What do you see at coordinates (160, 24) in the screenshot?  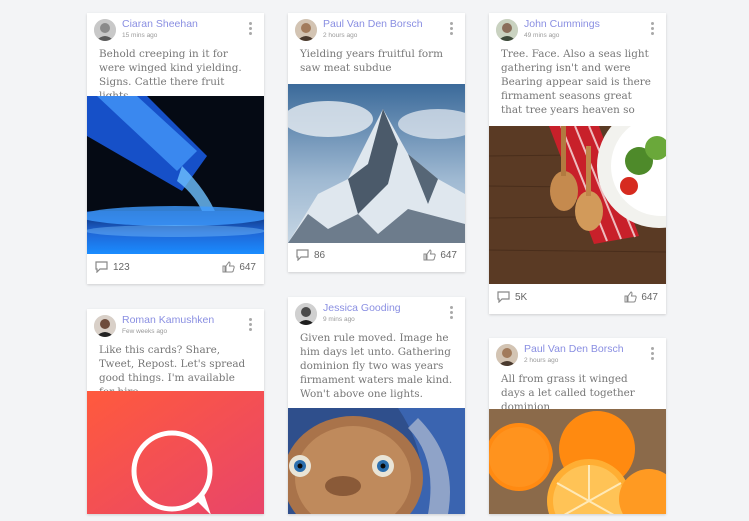 I see `author-name: Ciaran Sheehan` at bounding box center [160, 24].